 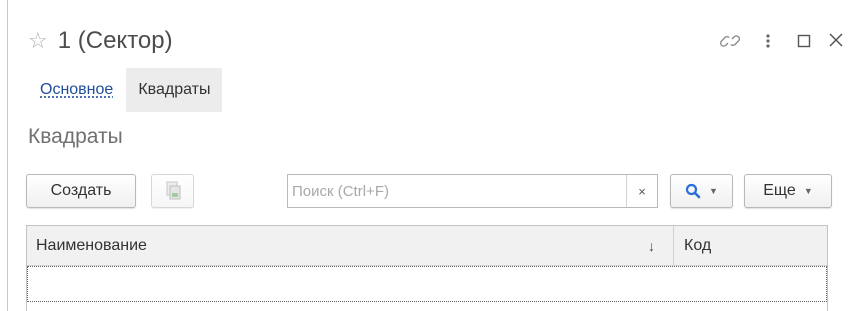 I want to click on search-button: ▼, so click(x=701, y=191).